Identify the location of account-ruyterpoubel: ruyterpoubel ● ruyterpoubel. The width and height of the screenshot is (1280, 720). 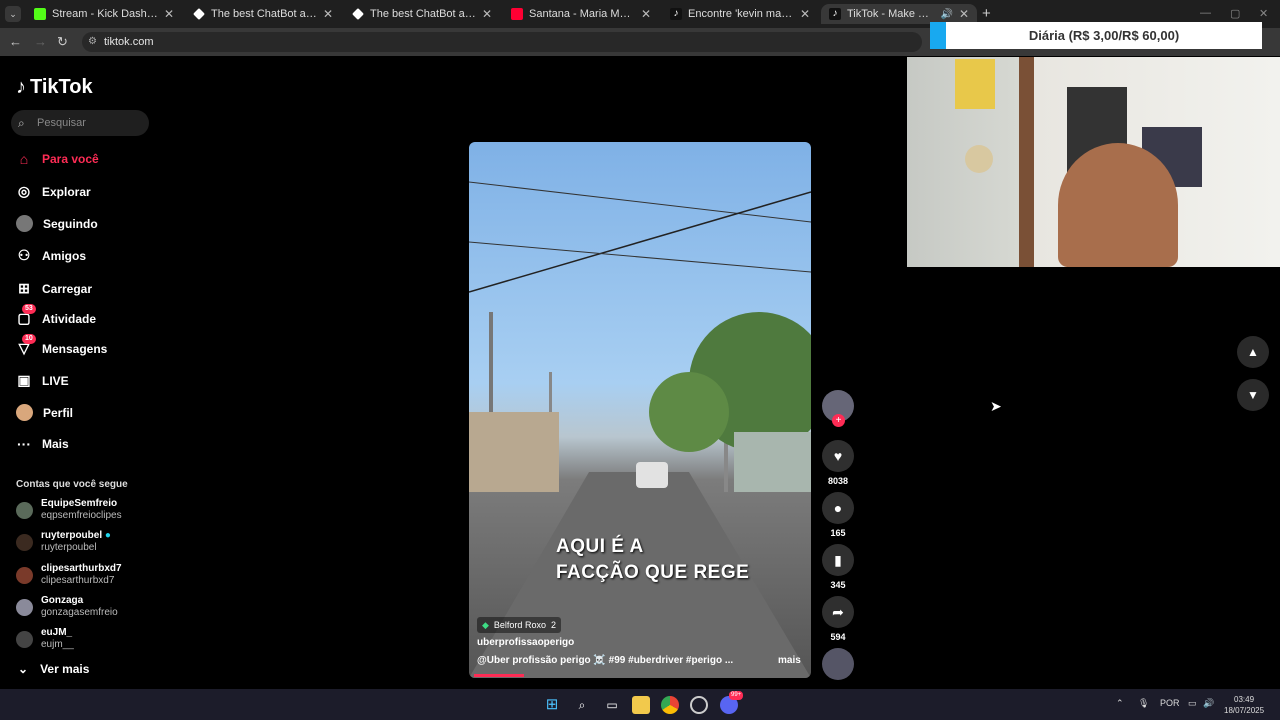
(63, 542).